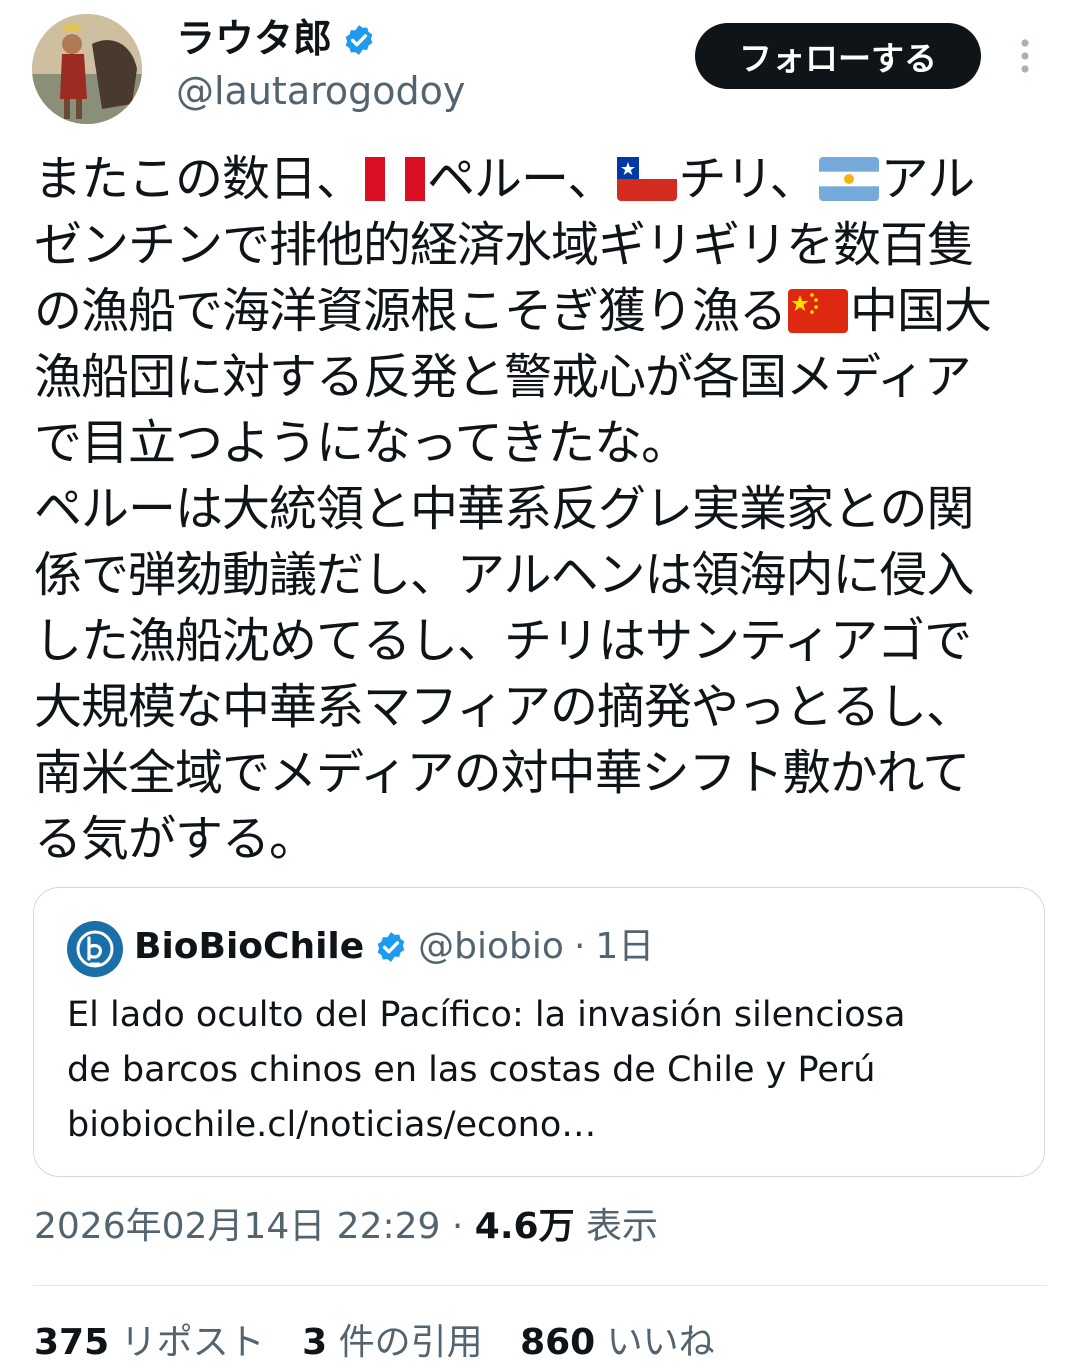  Describe the element at coordinates (646, 179) in the screenshot. I see `chile-flag-icon` at that location.